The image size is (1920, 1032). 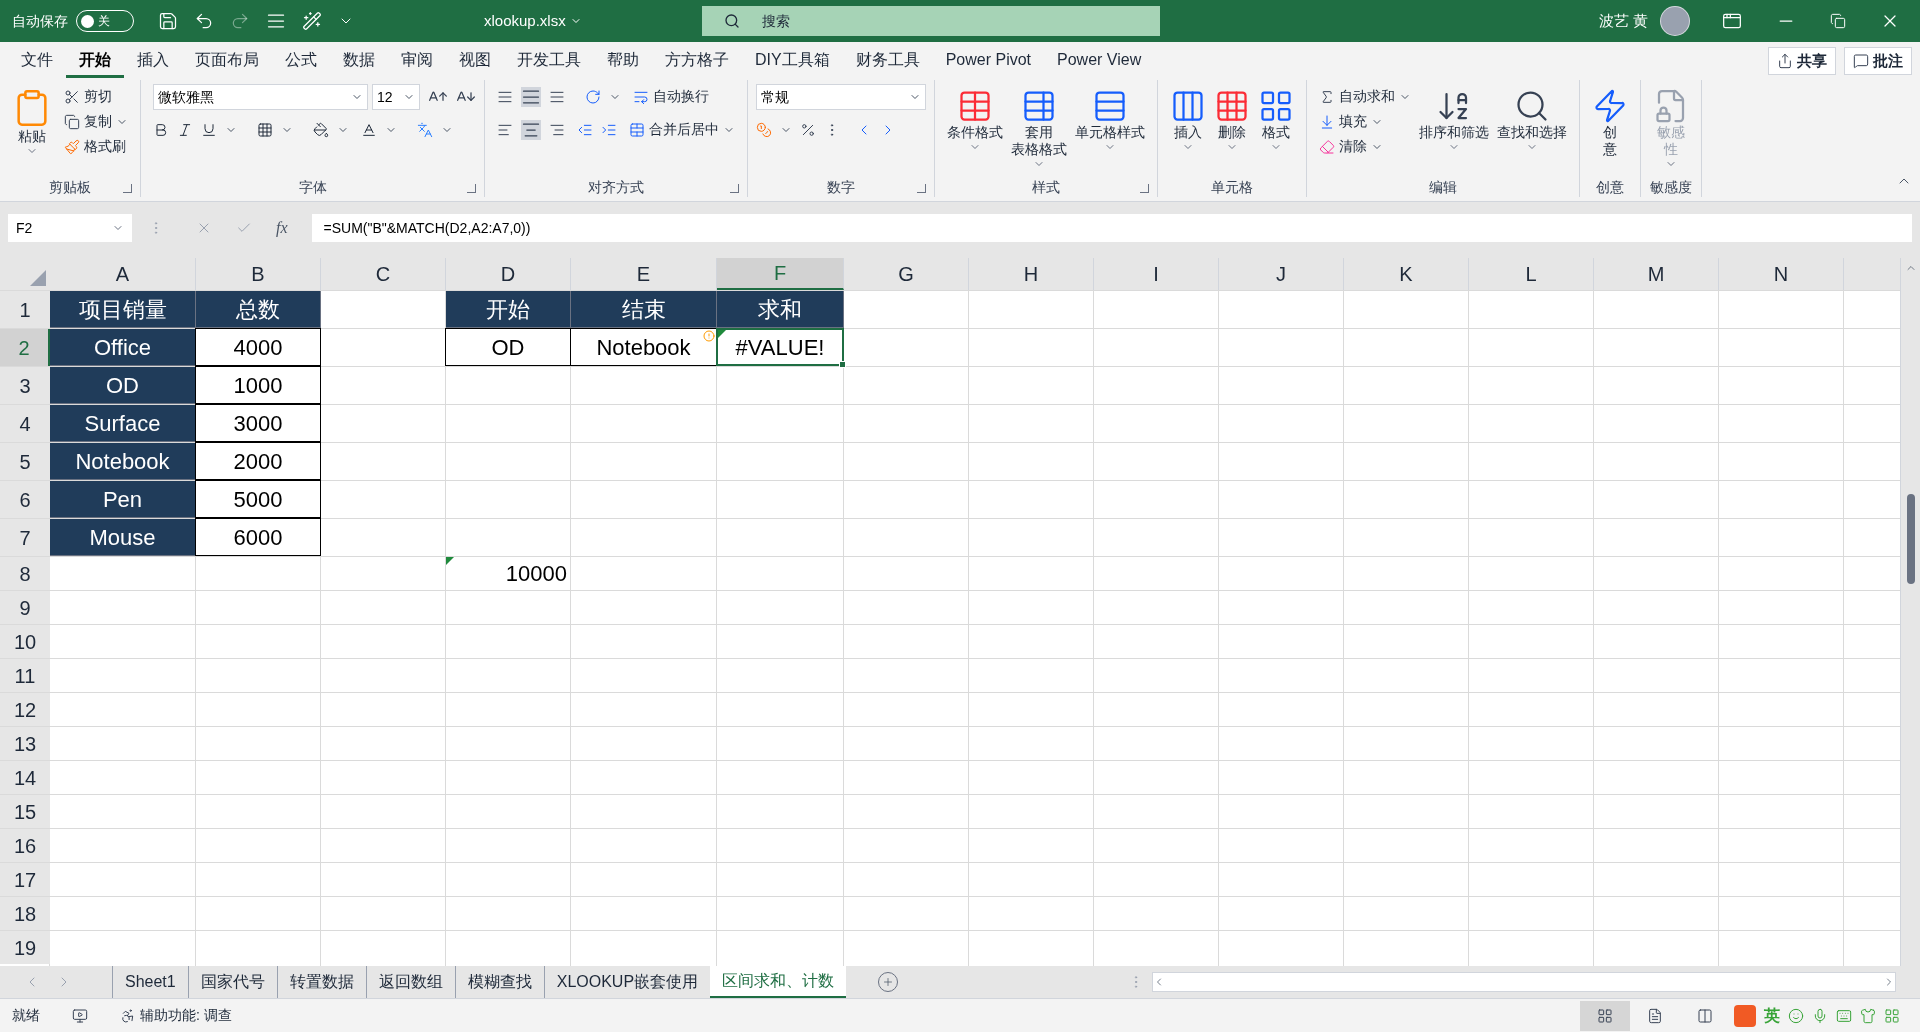 I want to click on comments-button: 批注, so click(x=1878, y=61).